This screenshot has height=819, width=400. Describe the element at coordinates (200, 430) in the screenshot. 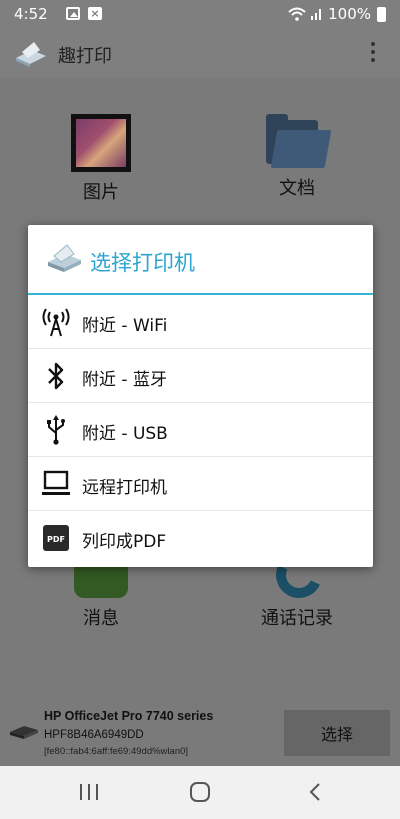

I see `option-nearby-usb: 附近 - USB` at that location.